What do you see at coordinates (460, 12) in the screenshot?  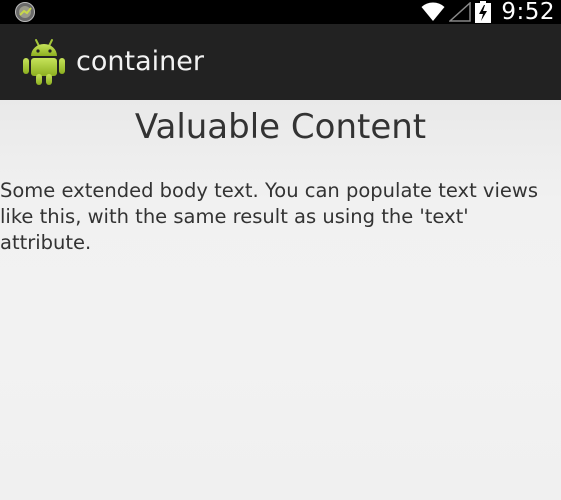 I see `signal-icon` at bounding box center [460, 12].